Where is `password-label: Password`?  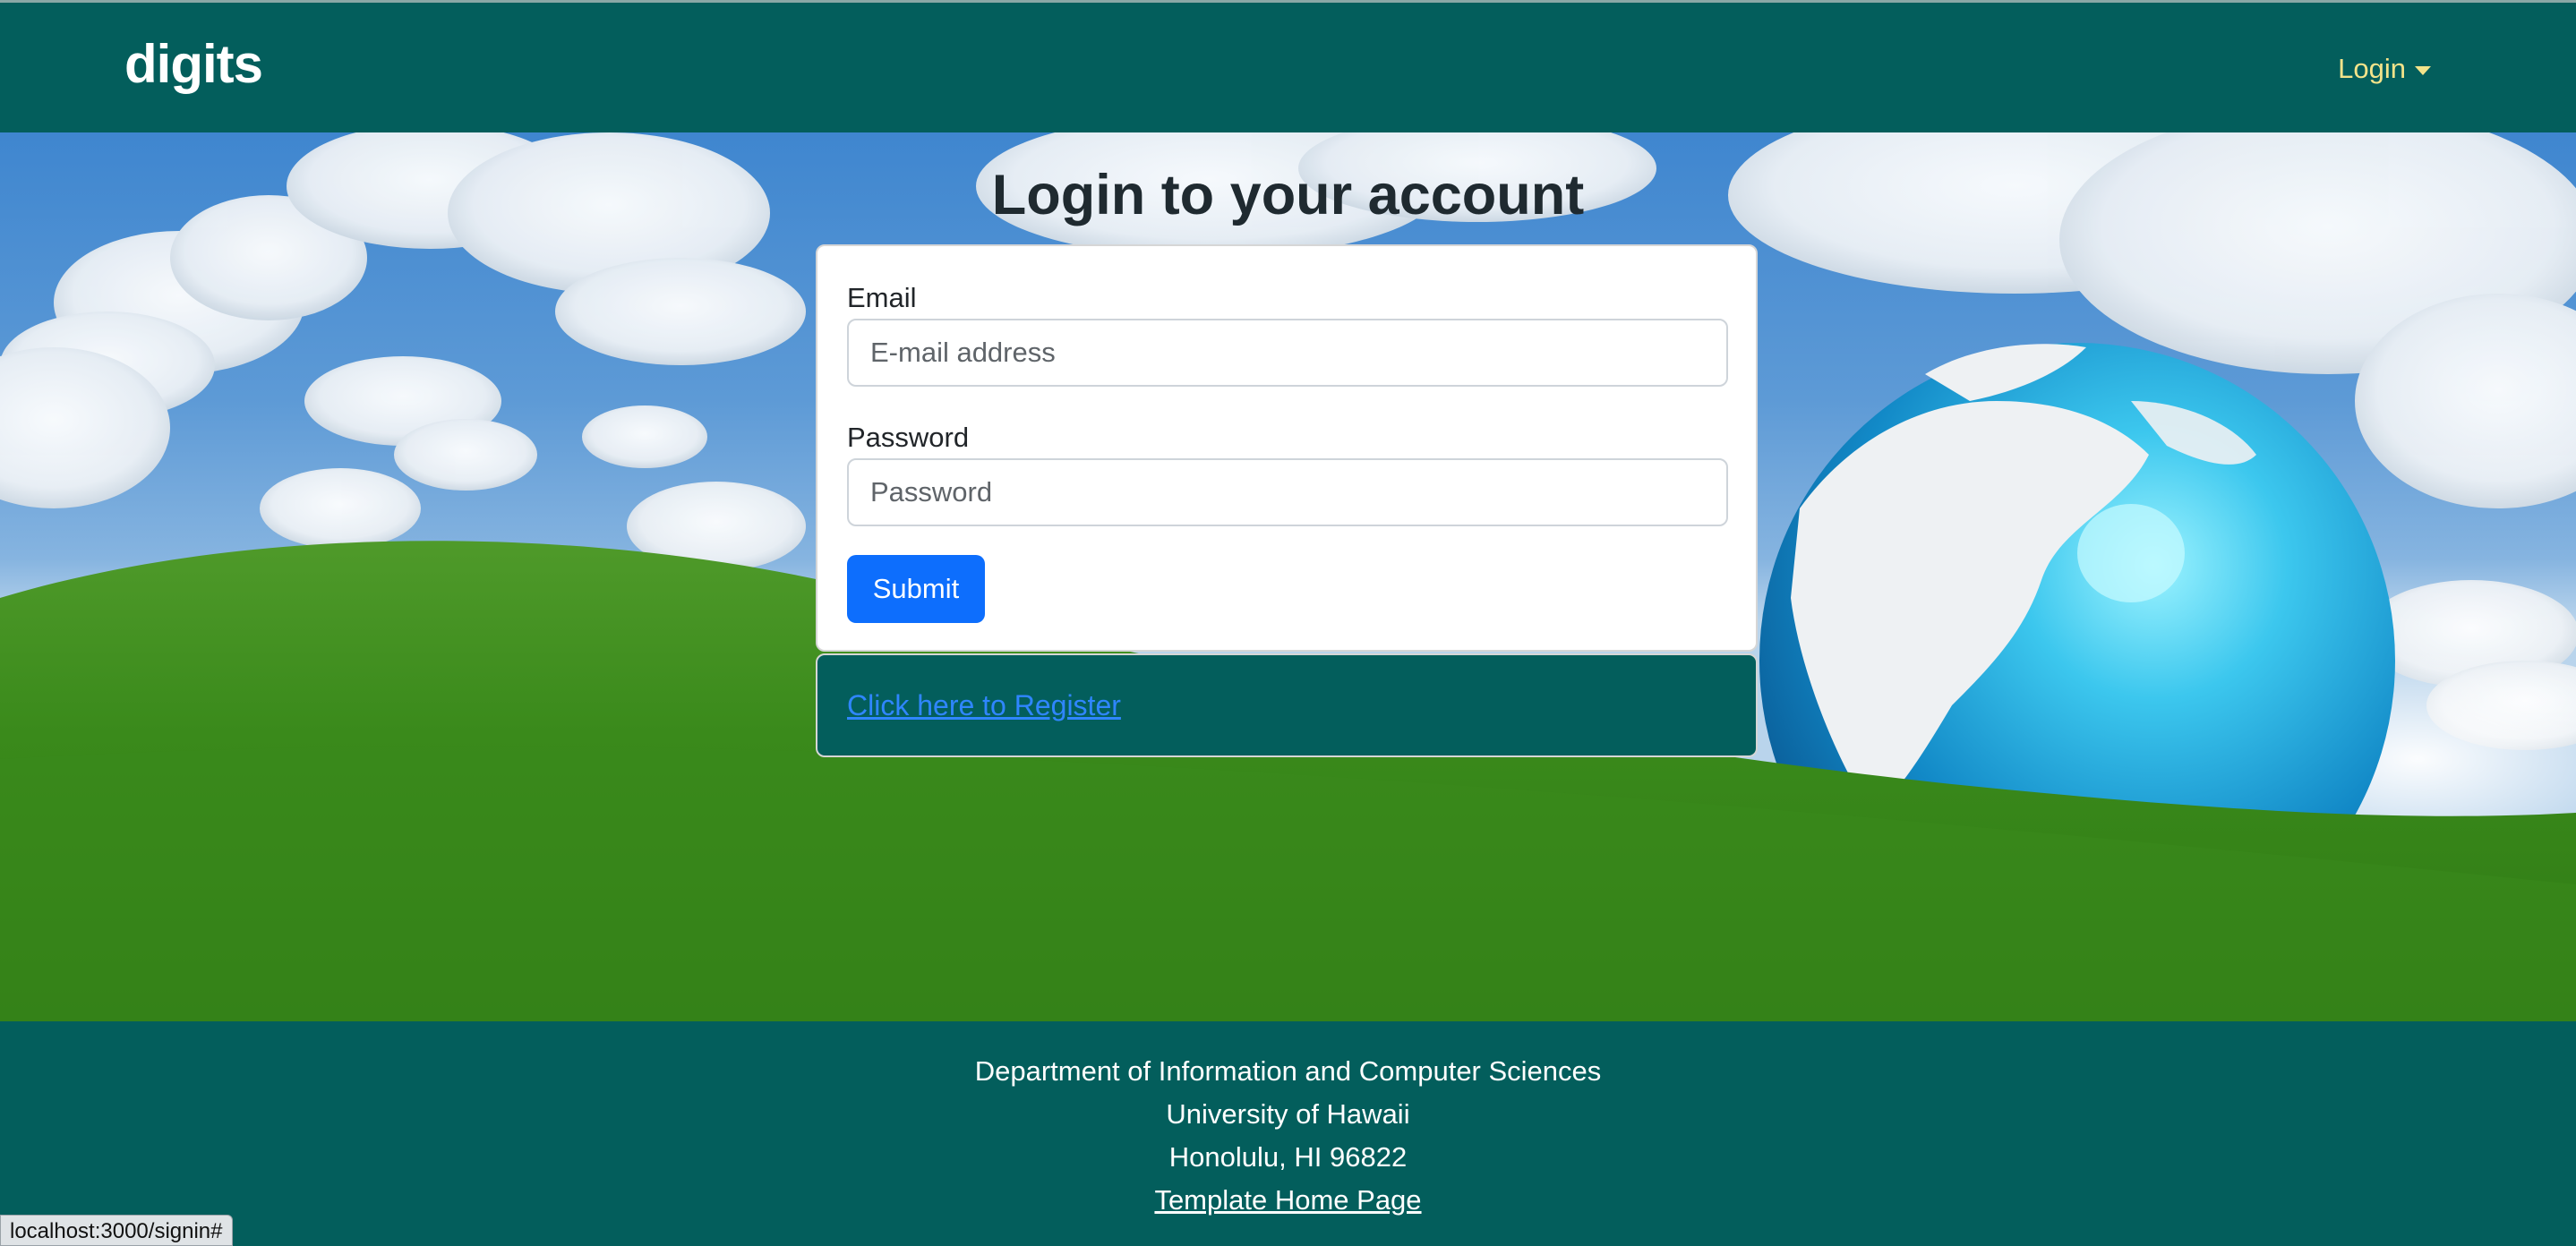
password-label: Password is located at coordinates (908, 437).